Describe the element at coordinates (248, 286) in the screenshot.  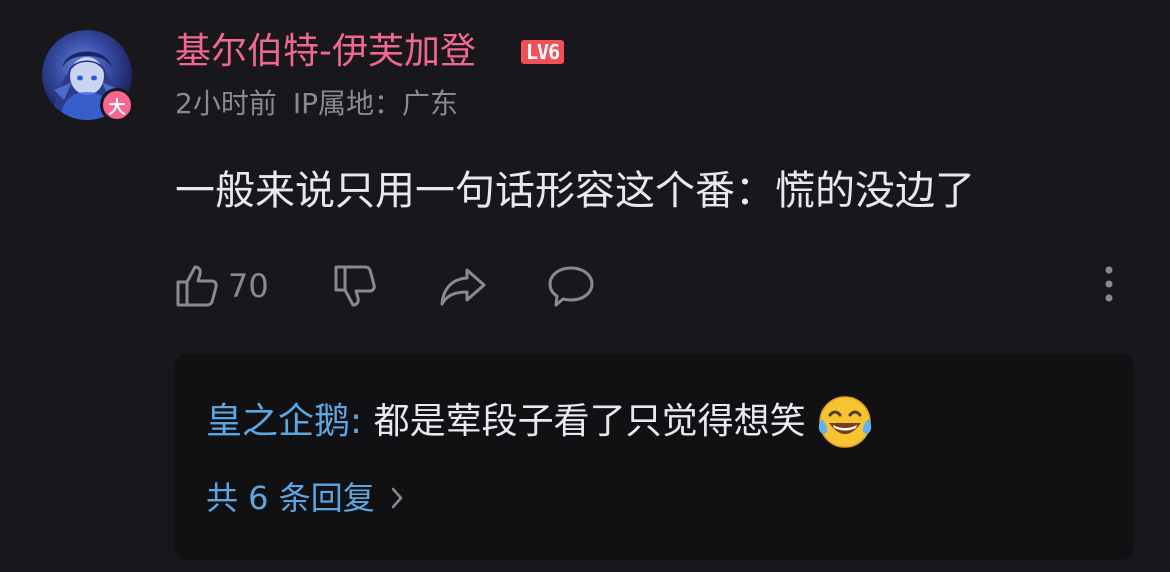
I see `like-count: 70` at that location.